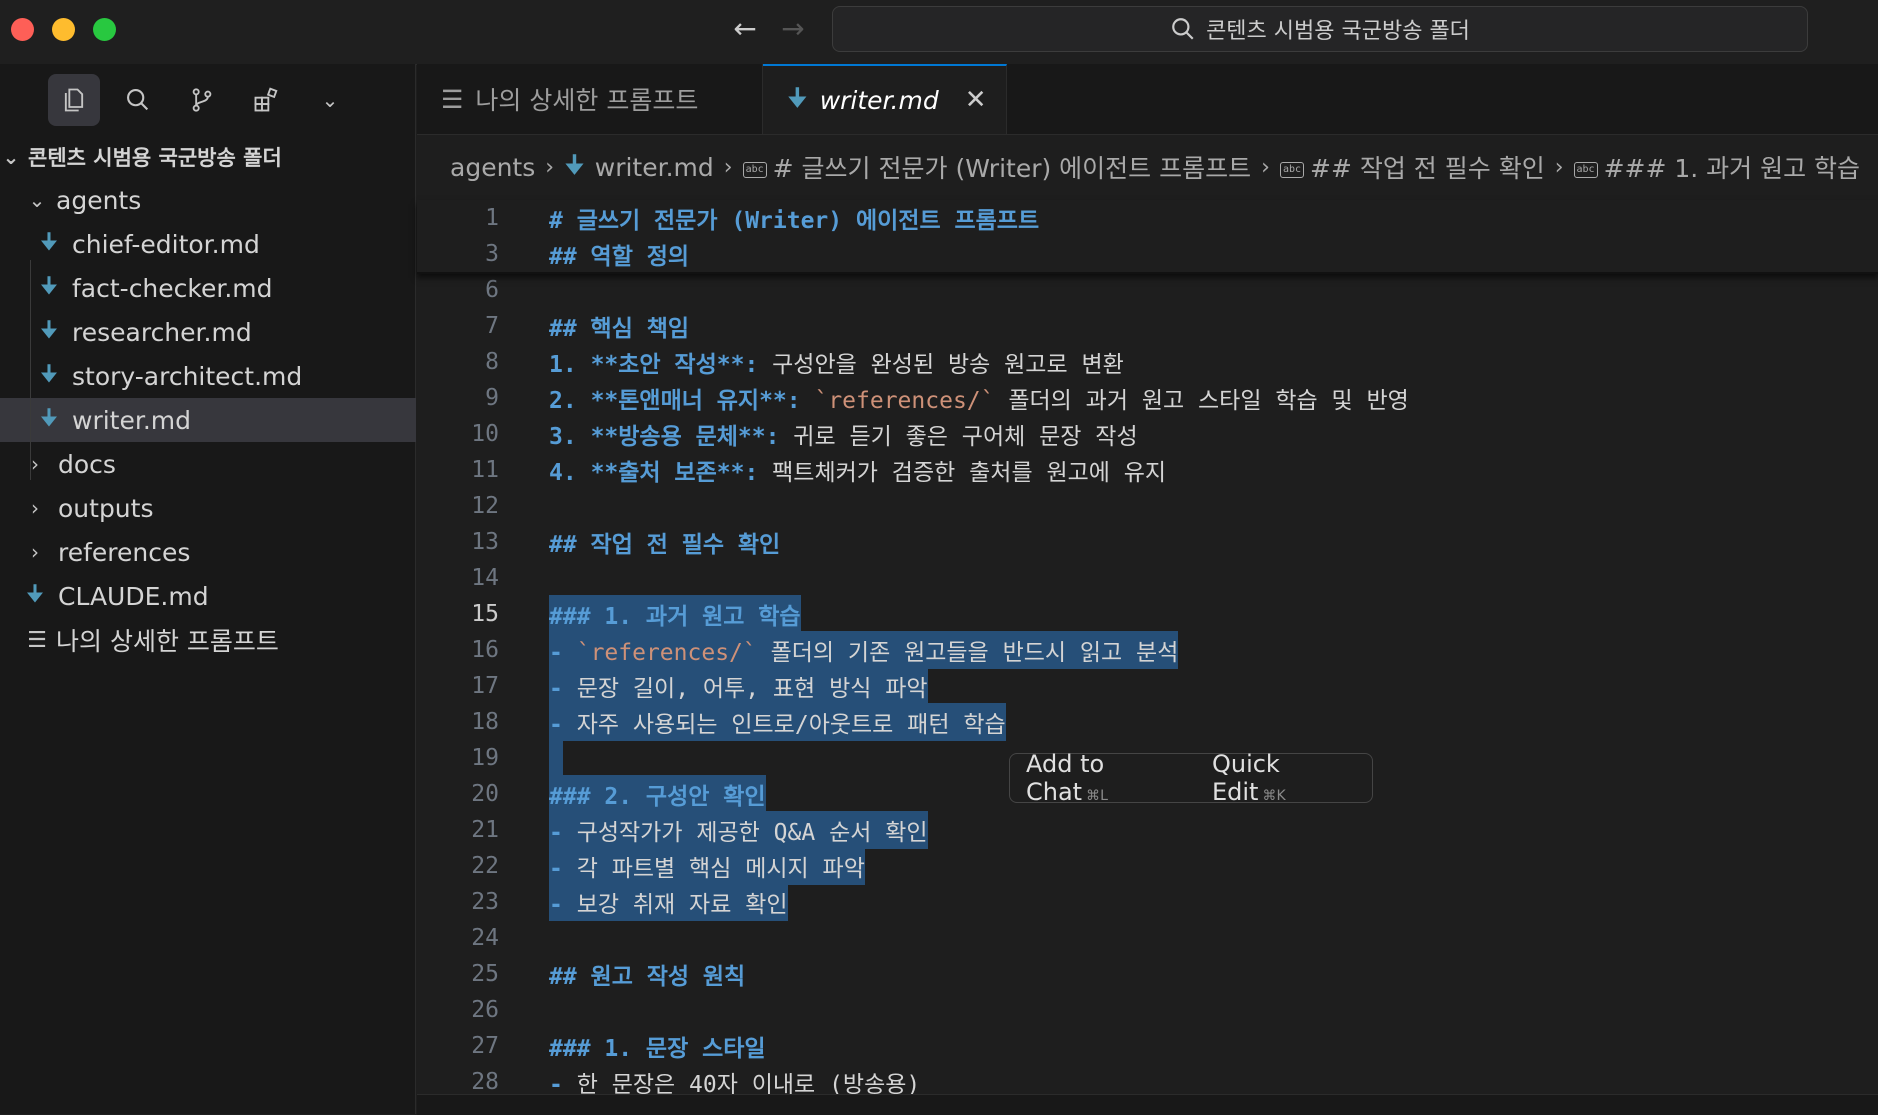 Image resolution: width=1878 pixels, height=1115 pixels. Describe the element at coordinates (1147, 1079) in the screenshot. I see `code-line: 28 - 한 문장은 40자 이내로 (방송용)` at that location.